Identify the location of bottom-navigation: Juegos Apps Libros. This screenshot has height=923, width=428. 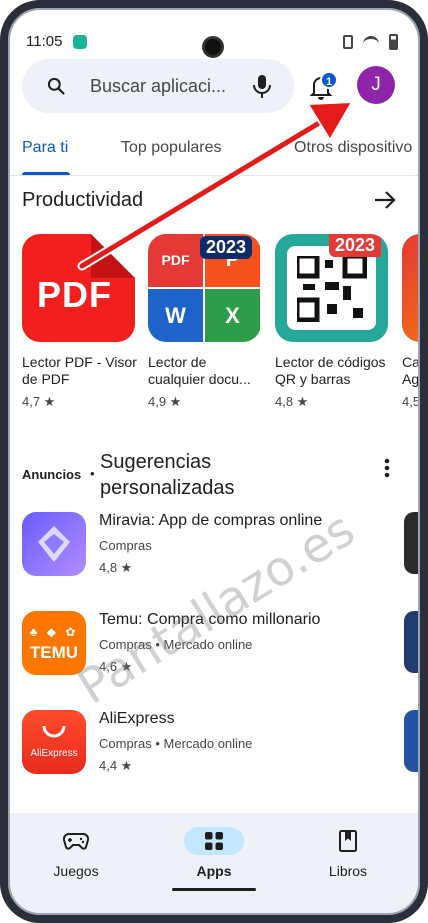
(214, 864).